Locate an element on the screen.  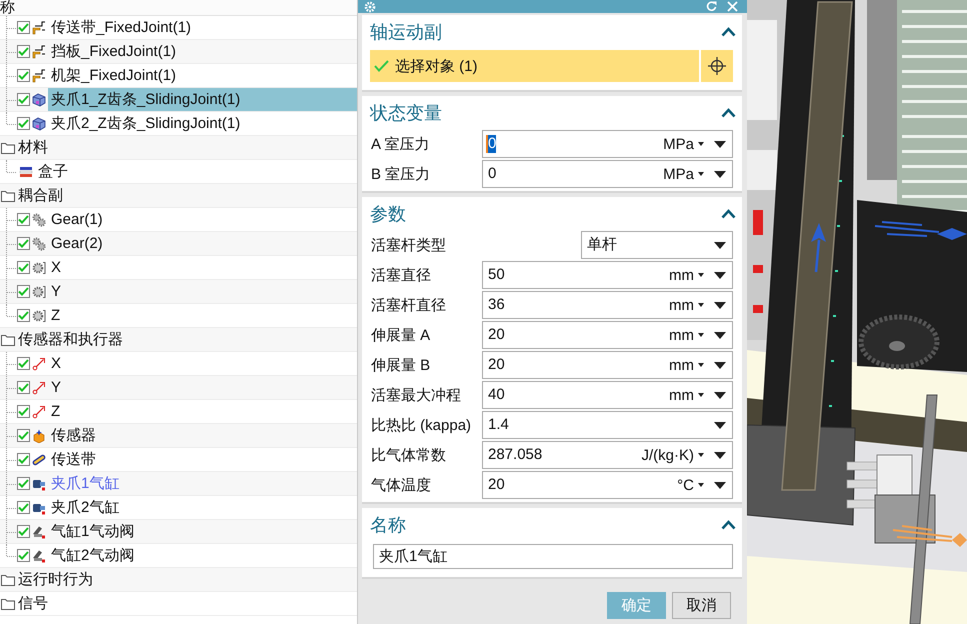
tree-item: Gear(2) is located at coordinates (77, 243).